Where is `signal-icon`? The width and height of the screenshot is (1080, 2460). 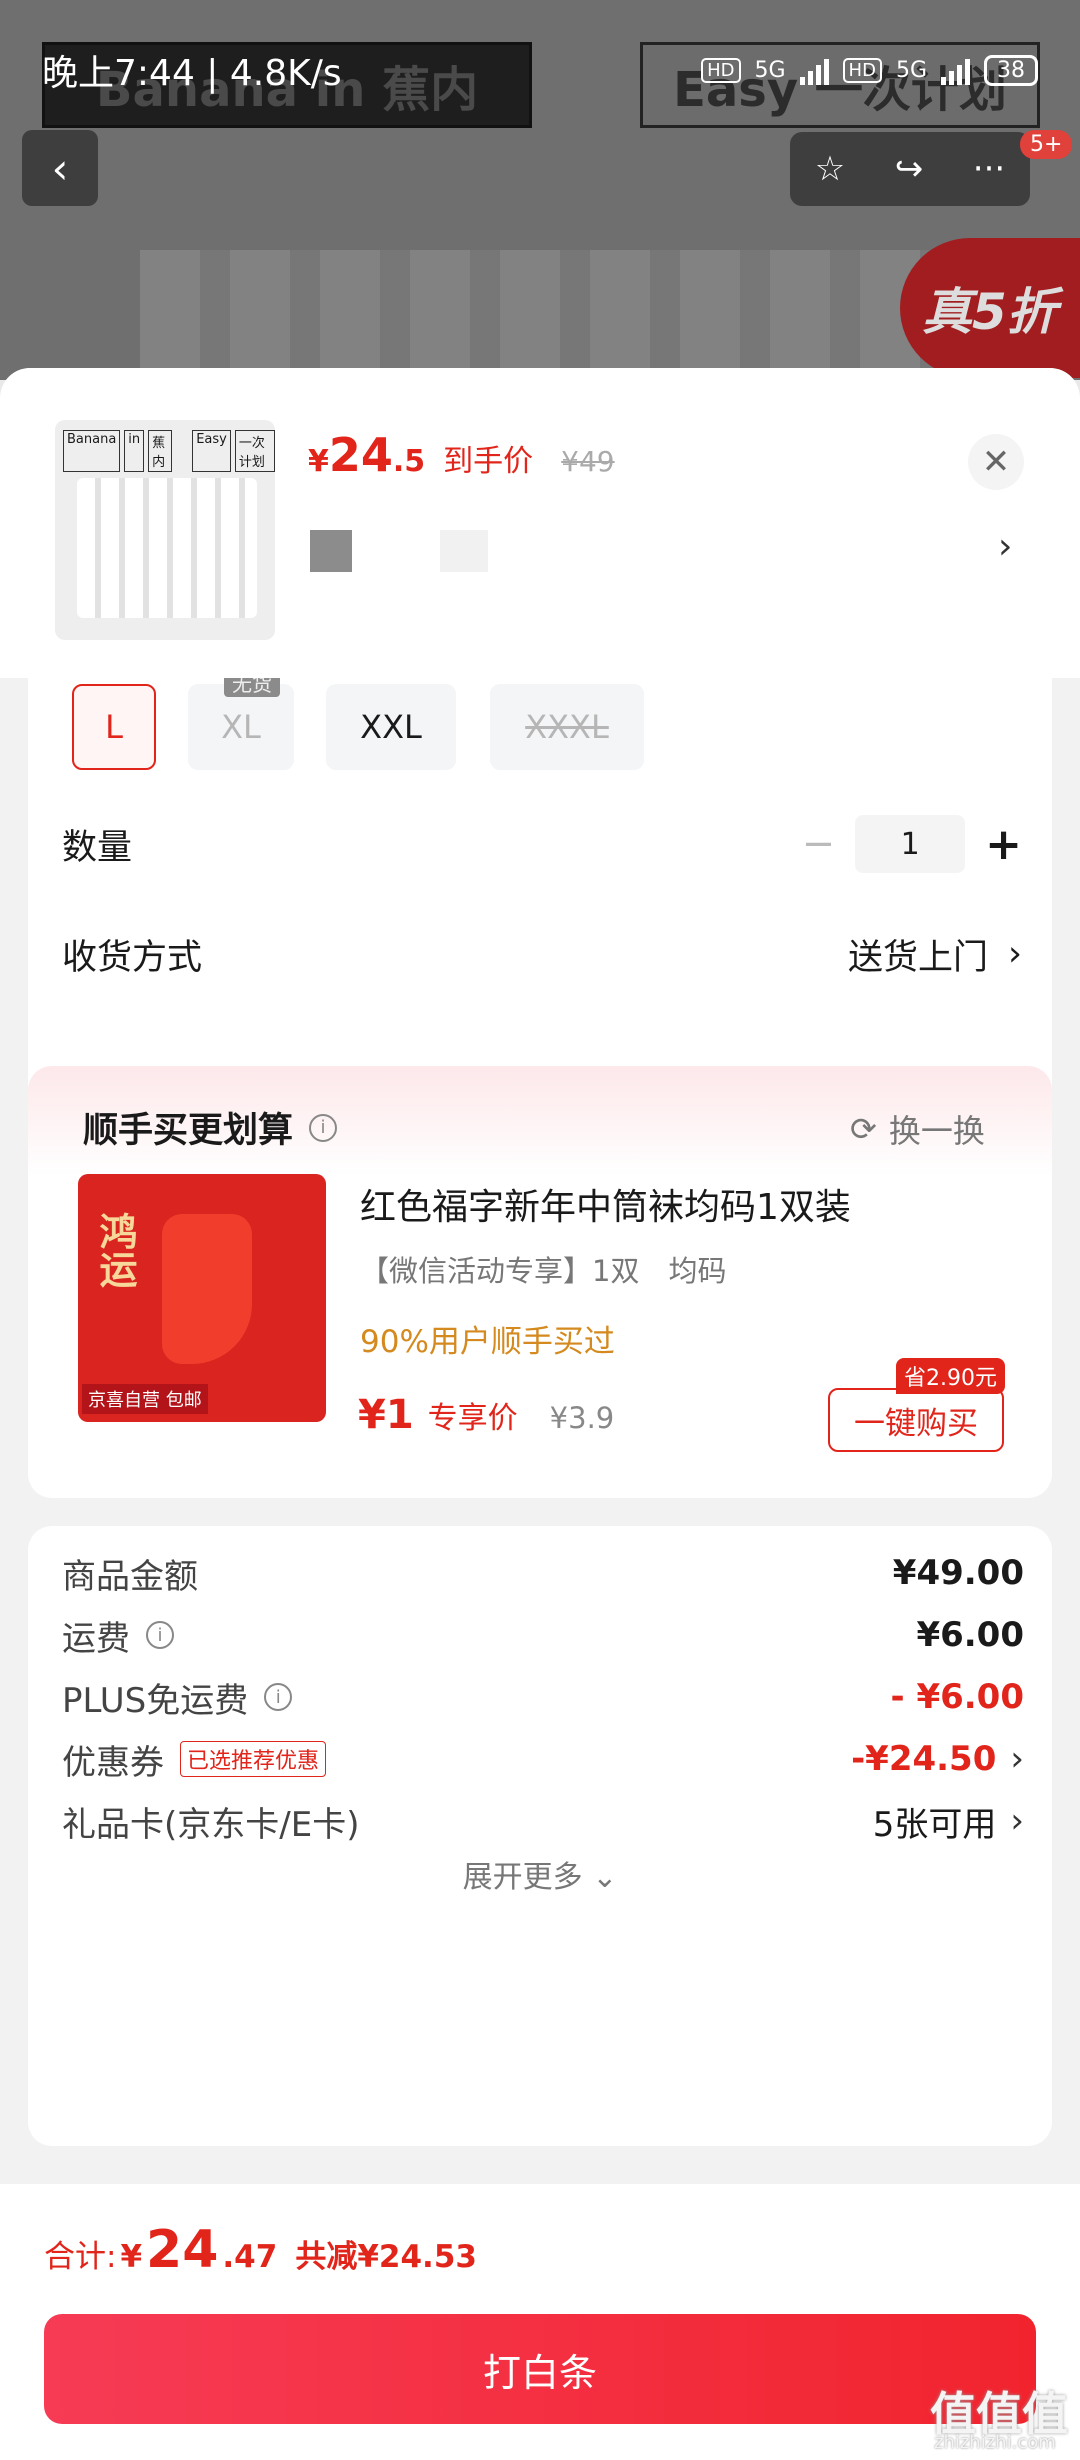 signal-icon is located at coordinates (814, 70).